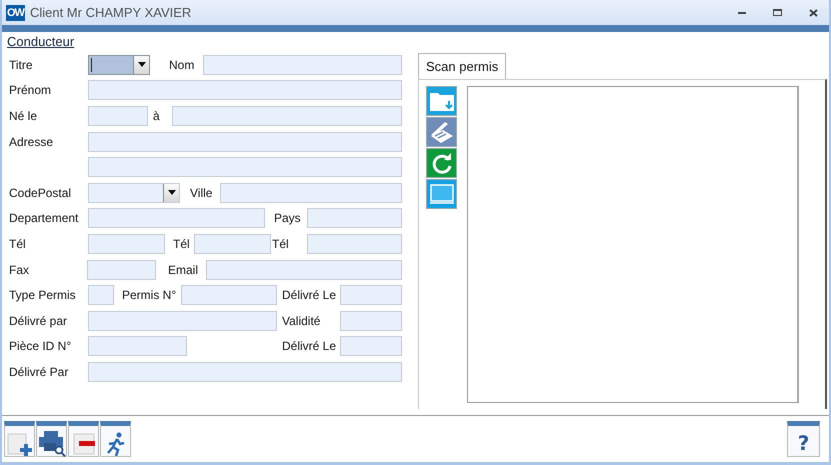 Image resolution: width=831 pixels, height=465 pixels. Describe the element at coordinates (21, 65) in the screenshot. I see `field-label: Titre` at that location.